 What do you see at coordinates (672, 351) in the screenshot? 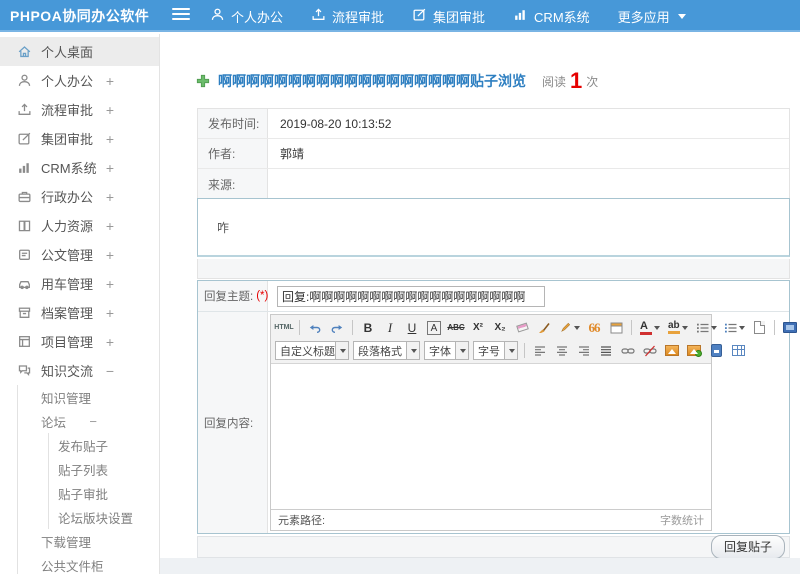
I see `insert-image-icon` at bounding box center [672, 351].